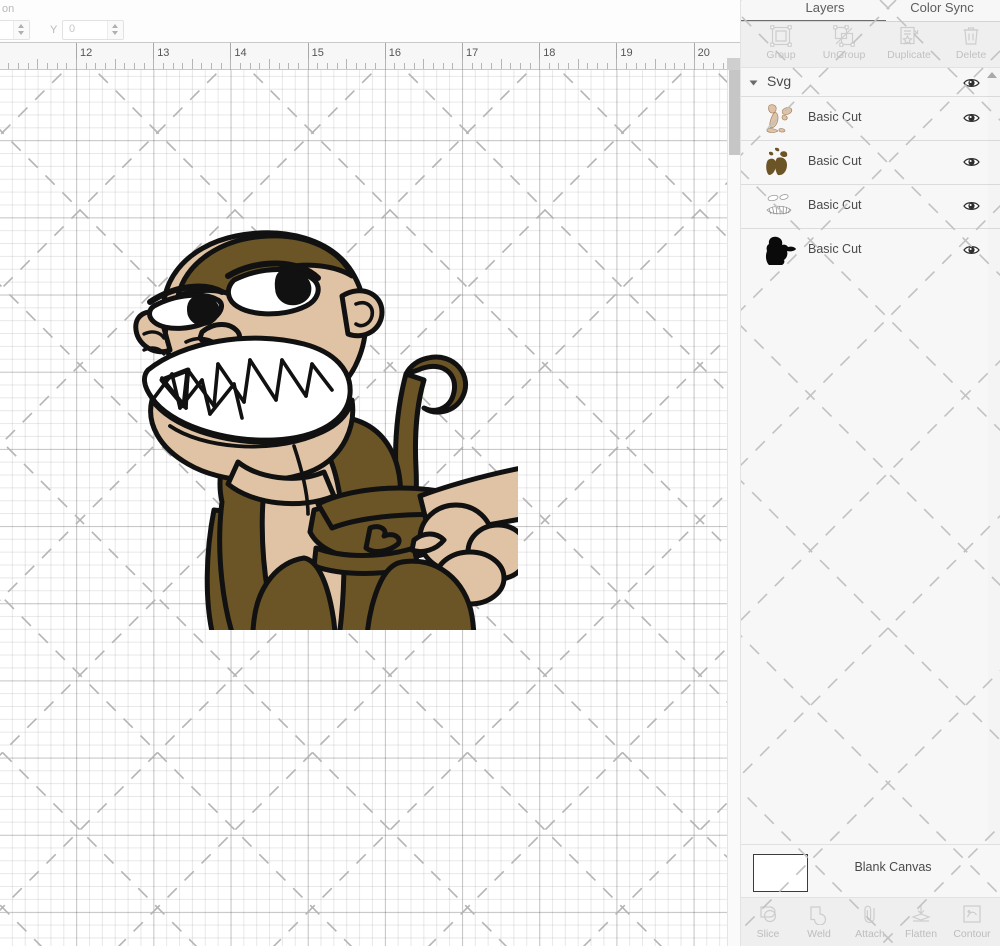 The width and height of the screenshot is (1000, 946). I want to click on attach-label: Attach, so click(870, 934).